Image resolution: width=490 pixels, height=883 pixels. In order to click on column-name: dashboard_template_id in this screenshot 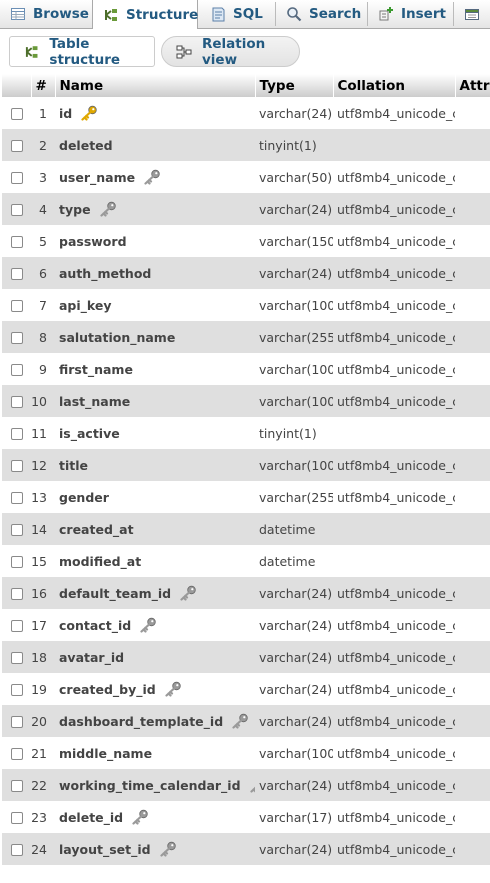, I will do `click(141, 721)`.